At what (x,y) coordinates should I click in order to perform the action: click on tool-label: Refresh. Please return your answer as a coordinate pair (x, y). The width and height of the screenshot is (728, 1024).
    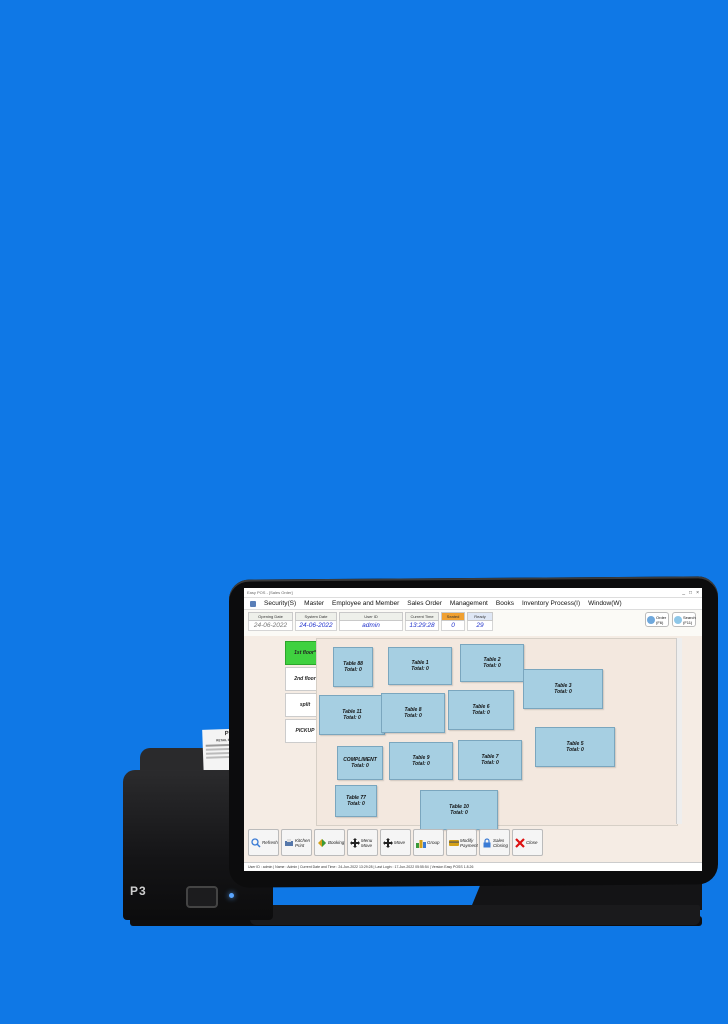
    Looking at the image, I should click on (270, 842).